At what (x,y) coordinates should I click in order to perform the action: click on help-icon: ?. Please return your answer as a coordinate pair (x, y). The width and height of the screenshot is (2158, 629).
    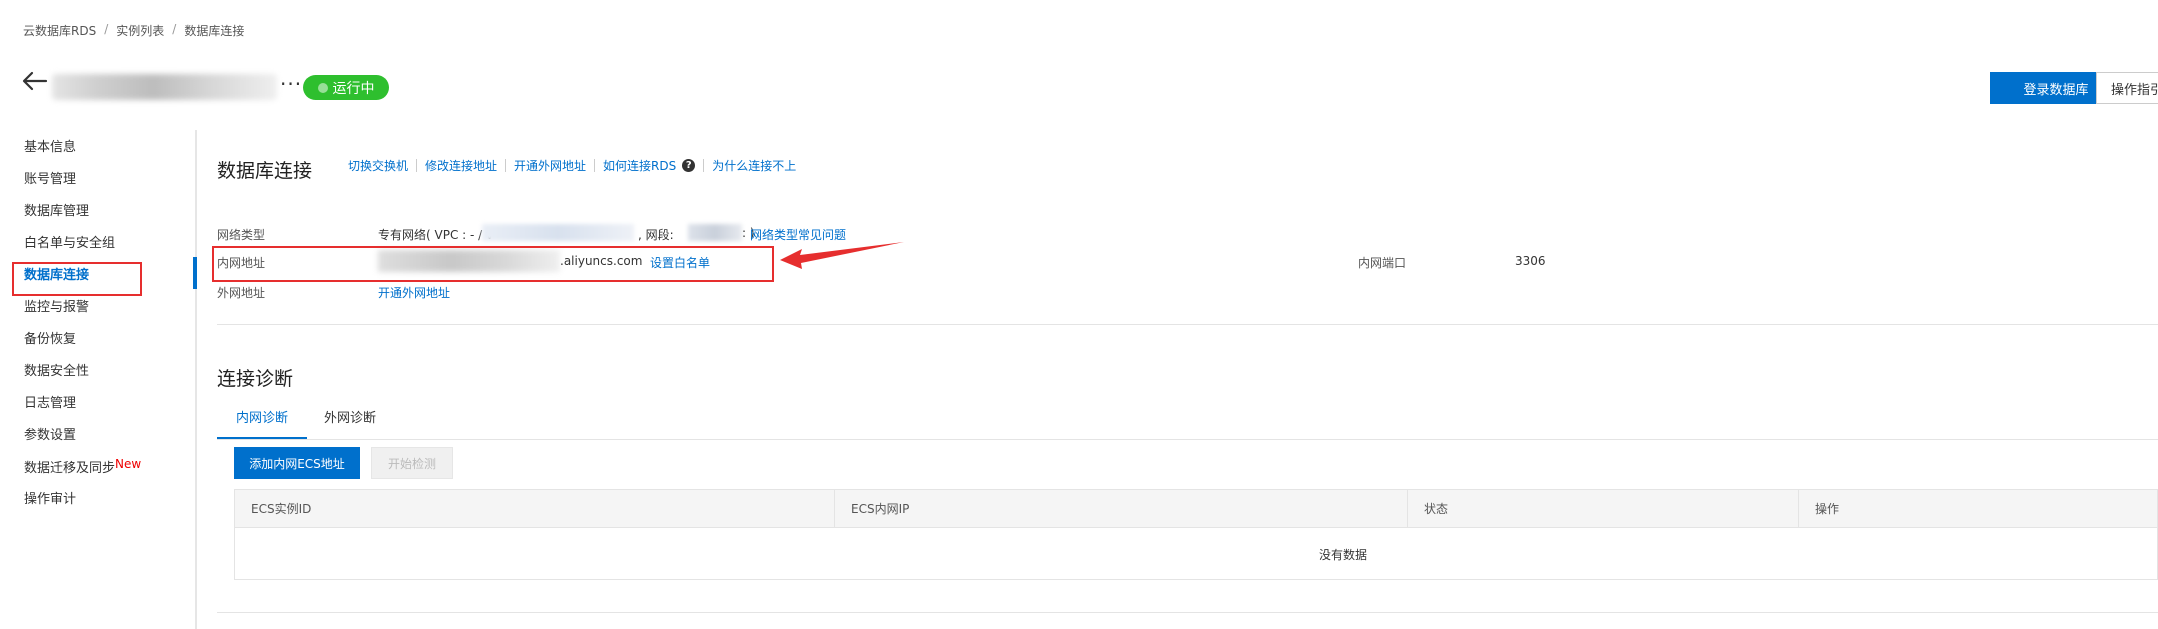
    Looking at the image, I should click on (689, 165).